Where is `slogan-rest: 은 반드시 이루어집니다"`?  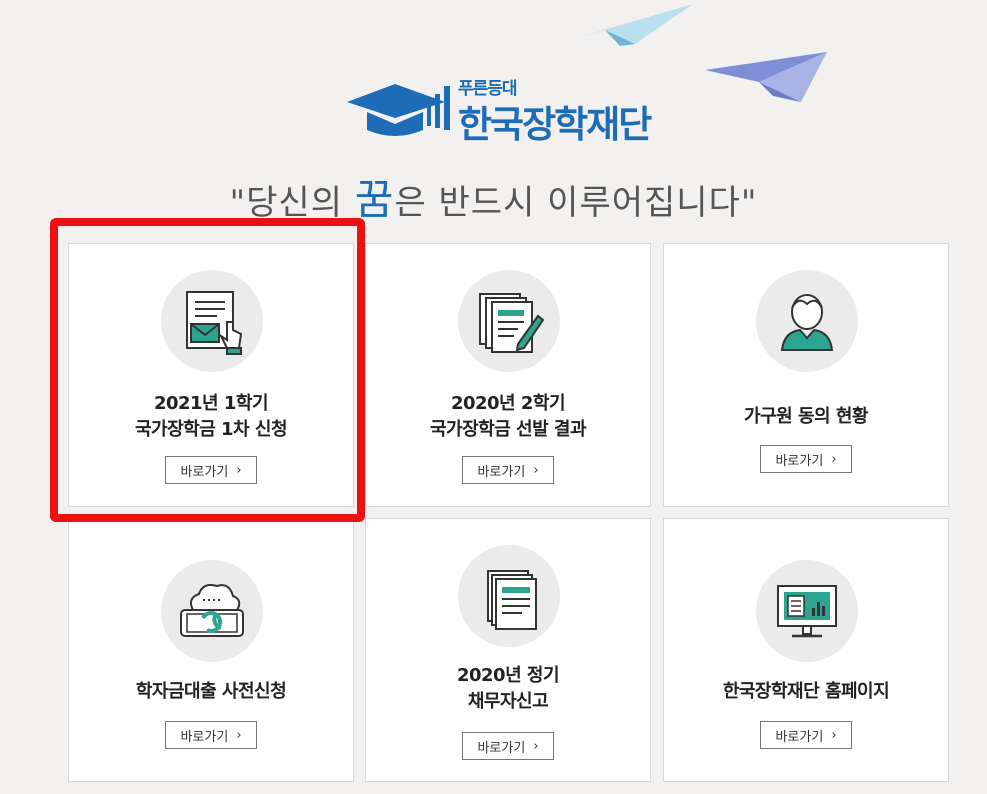
slogan-rest: 은 반드시 이루어집니다" is located at coordinates (576, 203).